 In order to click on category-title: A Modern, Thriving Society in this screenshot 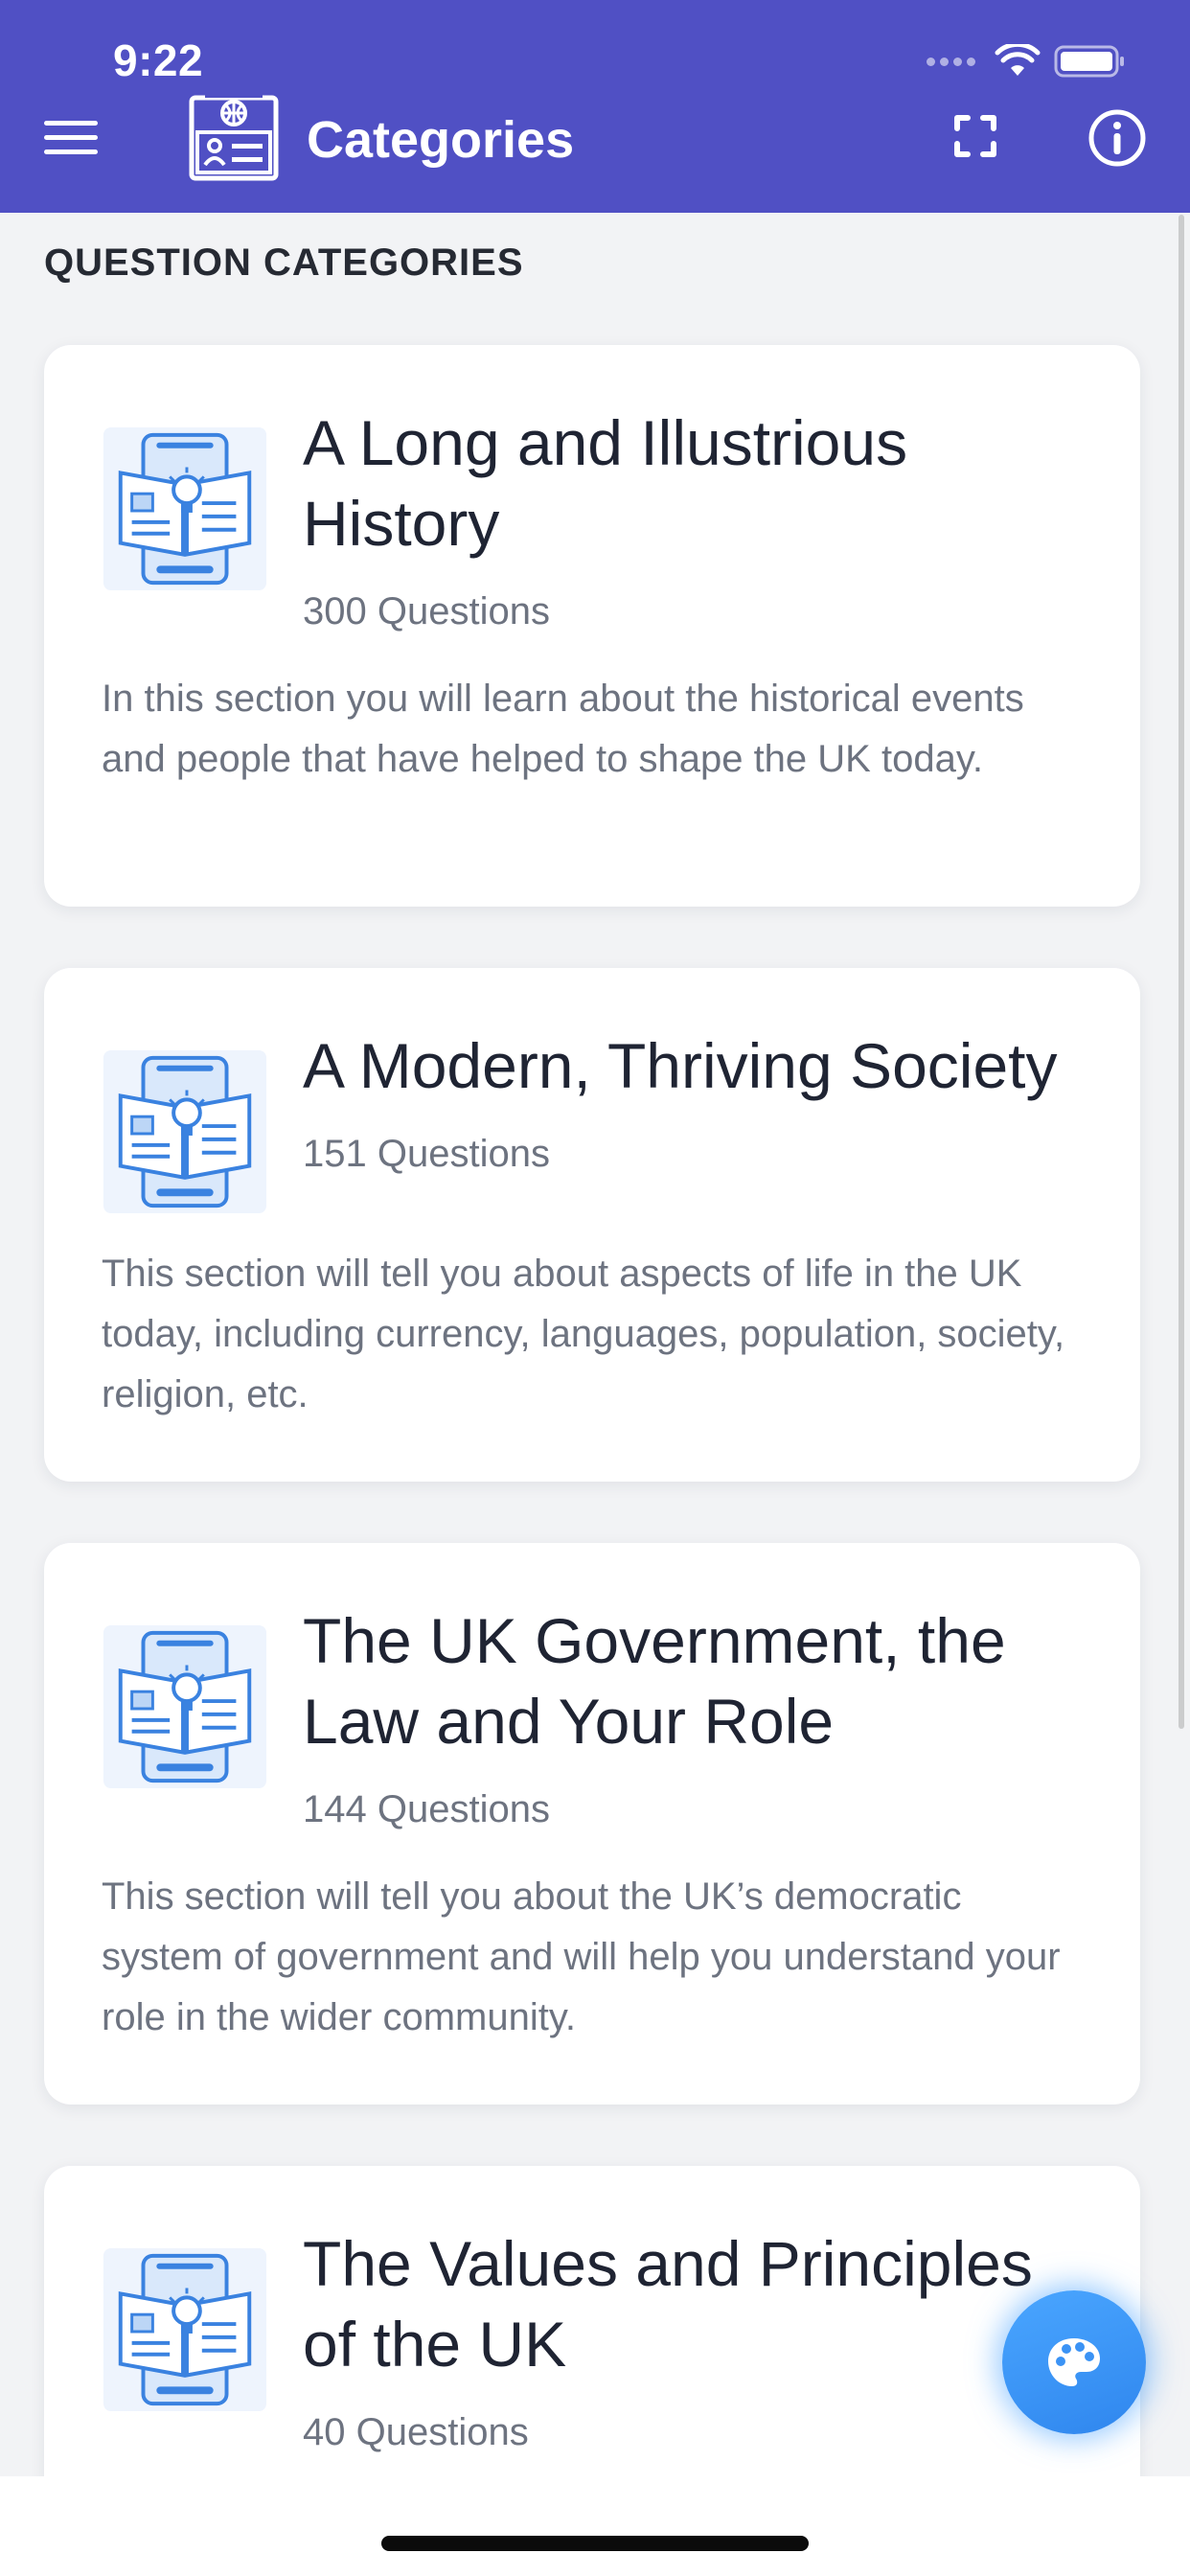, I will do `click(681, 1065)`.